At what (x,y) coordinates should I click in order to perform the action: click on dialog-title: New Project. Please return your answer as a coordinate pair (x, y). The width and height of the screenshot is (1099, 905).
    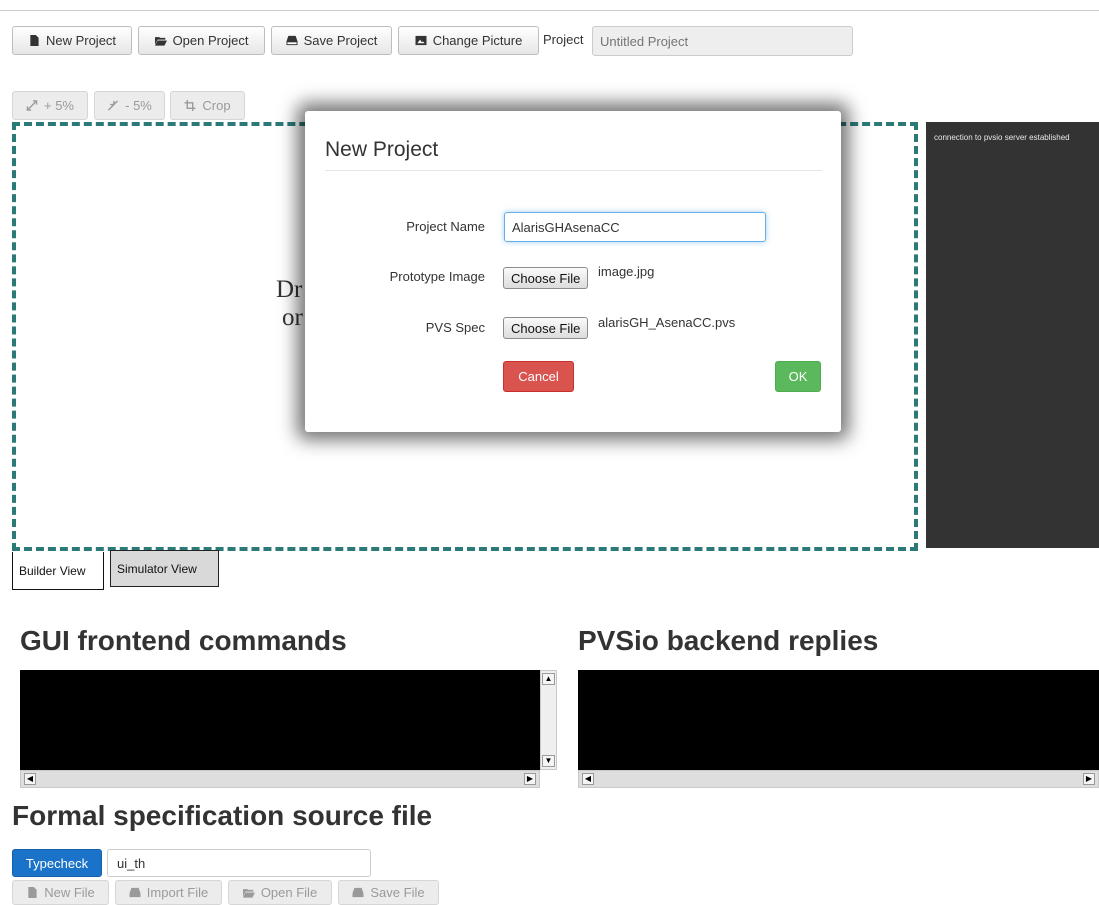
    Looking at the image, I should click on (382, 149).